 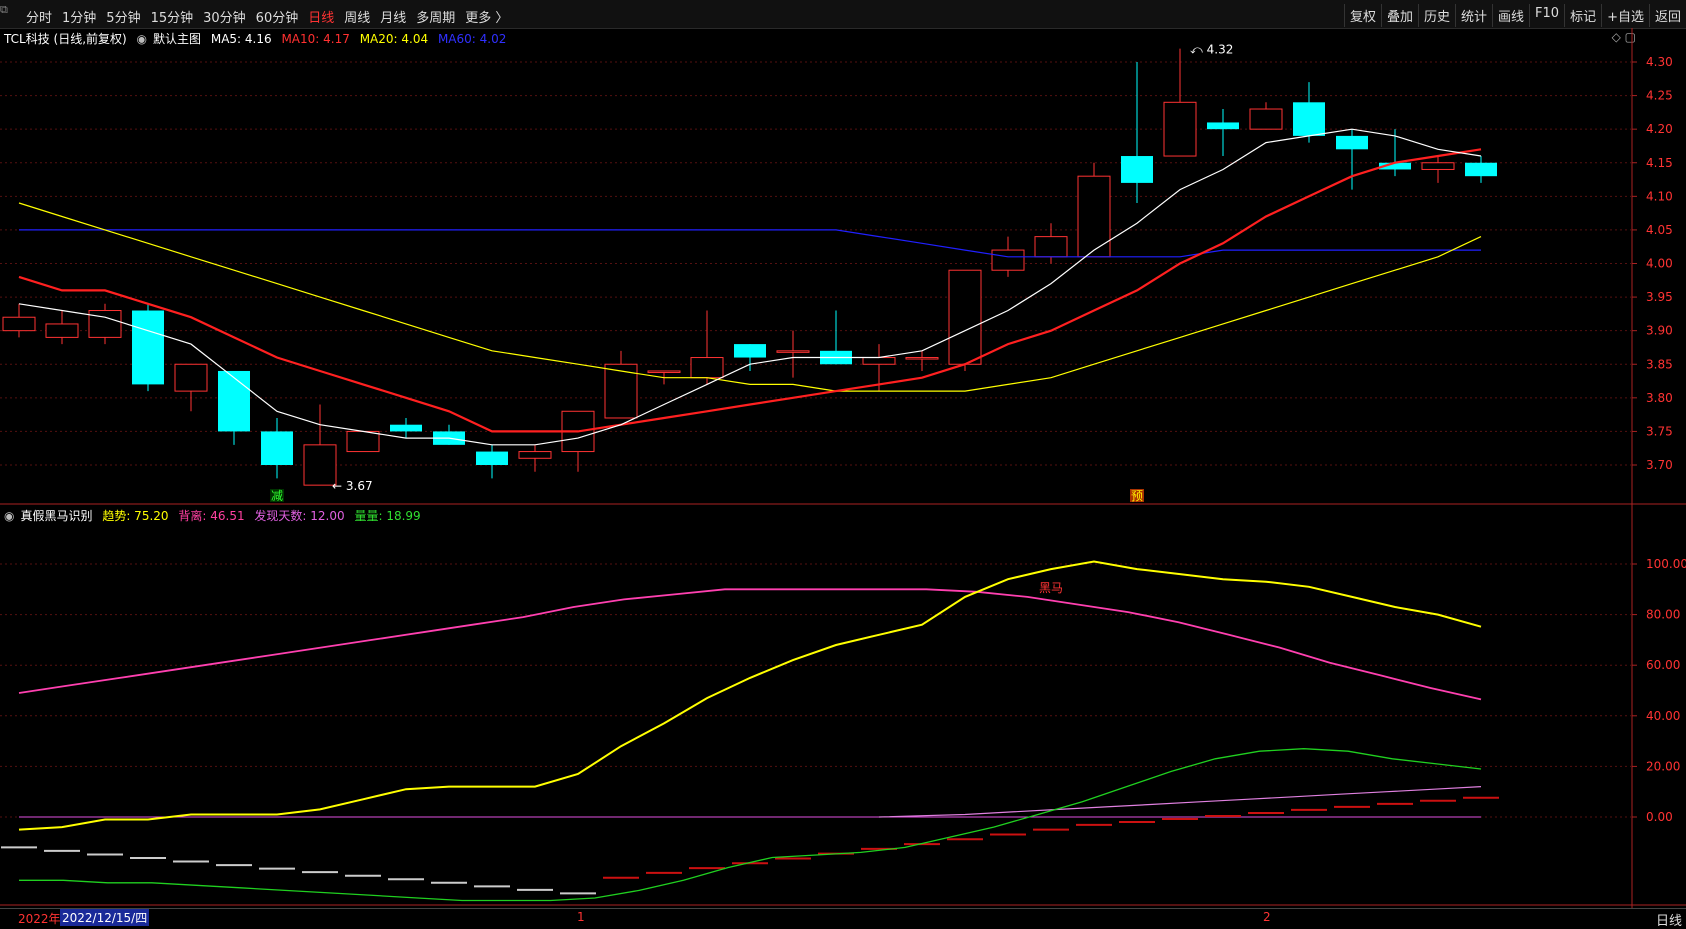 I want to click on tool-button: 历史, so click(x=1436, y=15).